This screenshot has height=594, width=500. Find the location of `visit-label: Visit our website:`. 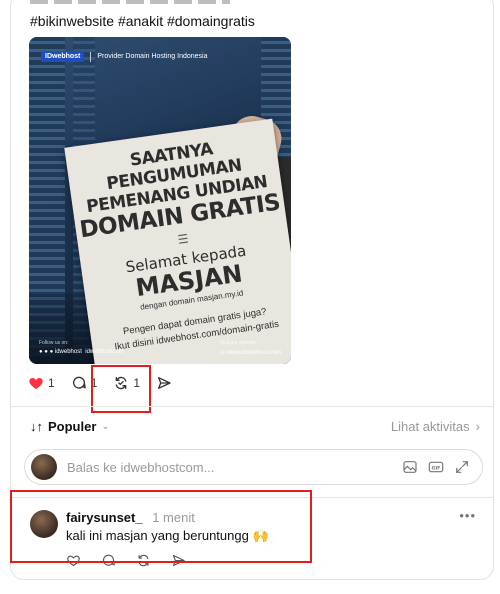

visit-label: Visit our website: is located at coordinates (238, 343).